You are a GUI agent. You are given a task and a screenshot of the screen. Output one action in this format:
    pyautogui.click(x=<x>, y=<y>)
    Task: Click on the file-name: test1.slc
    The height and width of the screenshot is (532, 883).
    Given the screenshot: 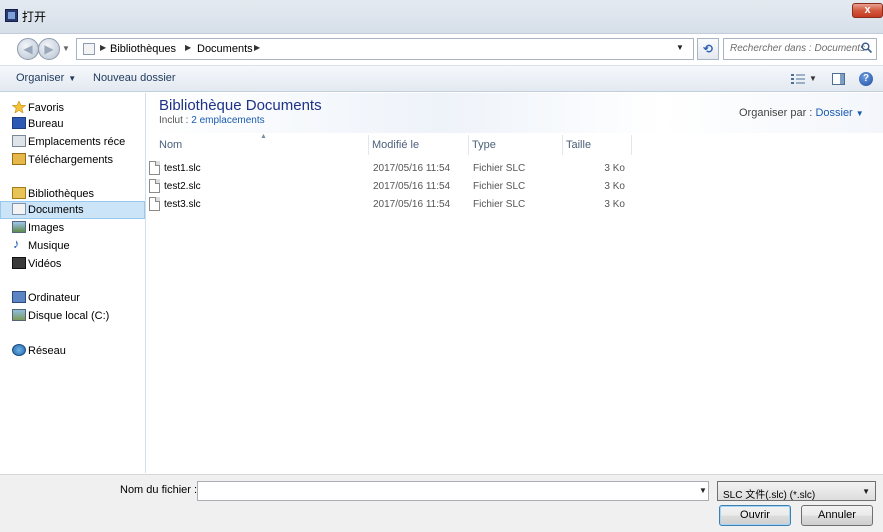 What is the action you would take?
    pyautogui.click(x=182, y=168)
    